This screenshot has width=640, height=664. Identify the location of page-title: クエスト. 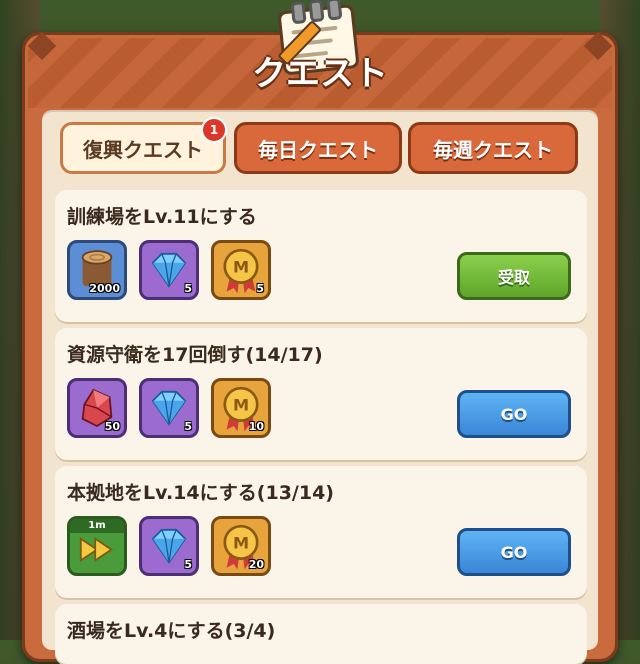
(320, 74).